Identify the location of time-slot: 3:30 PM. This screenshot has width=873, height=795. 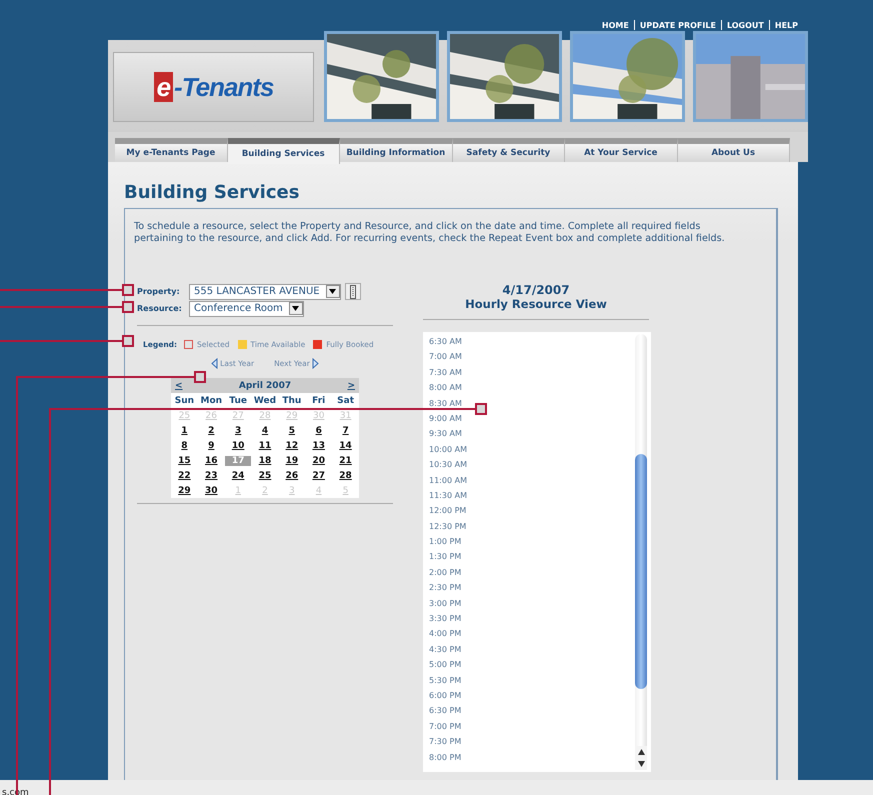
(532, 618).